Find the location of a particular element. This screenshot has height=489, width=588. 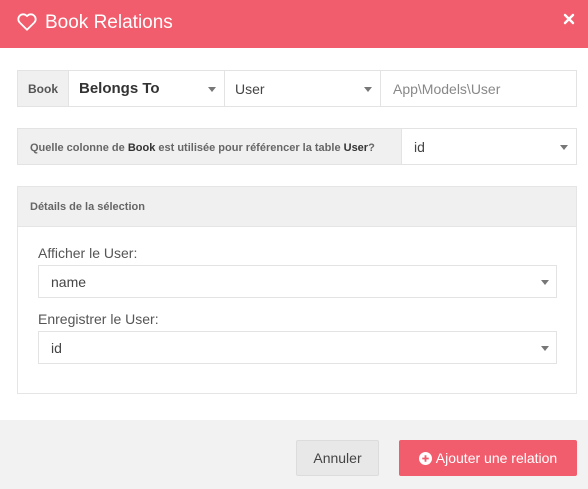

store-field-label: Enregistrer le User: is located at coordinates (98, 319).